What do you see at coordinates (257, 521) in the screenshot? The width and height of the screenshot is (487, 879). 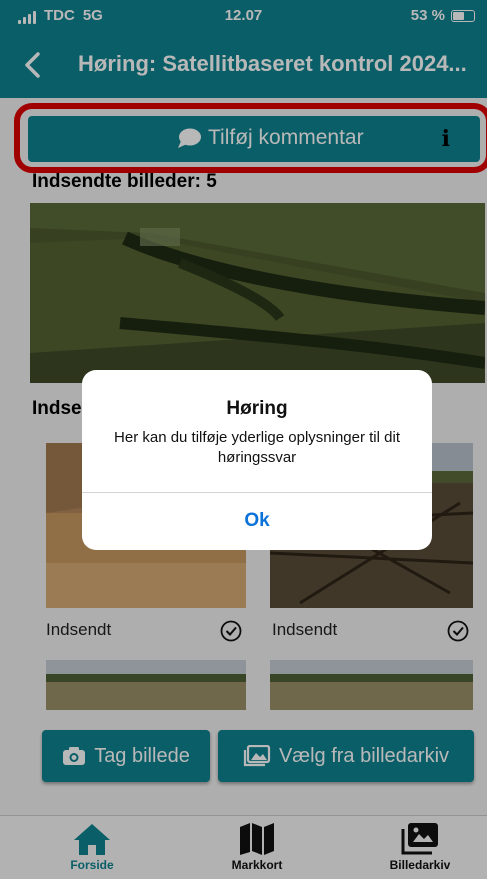 I see `dialog-ok-button: Ok` at bounding box center [257, 521].